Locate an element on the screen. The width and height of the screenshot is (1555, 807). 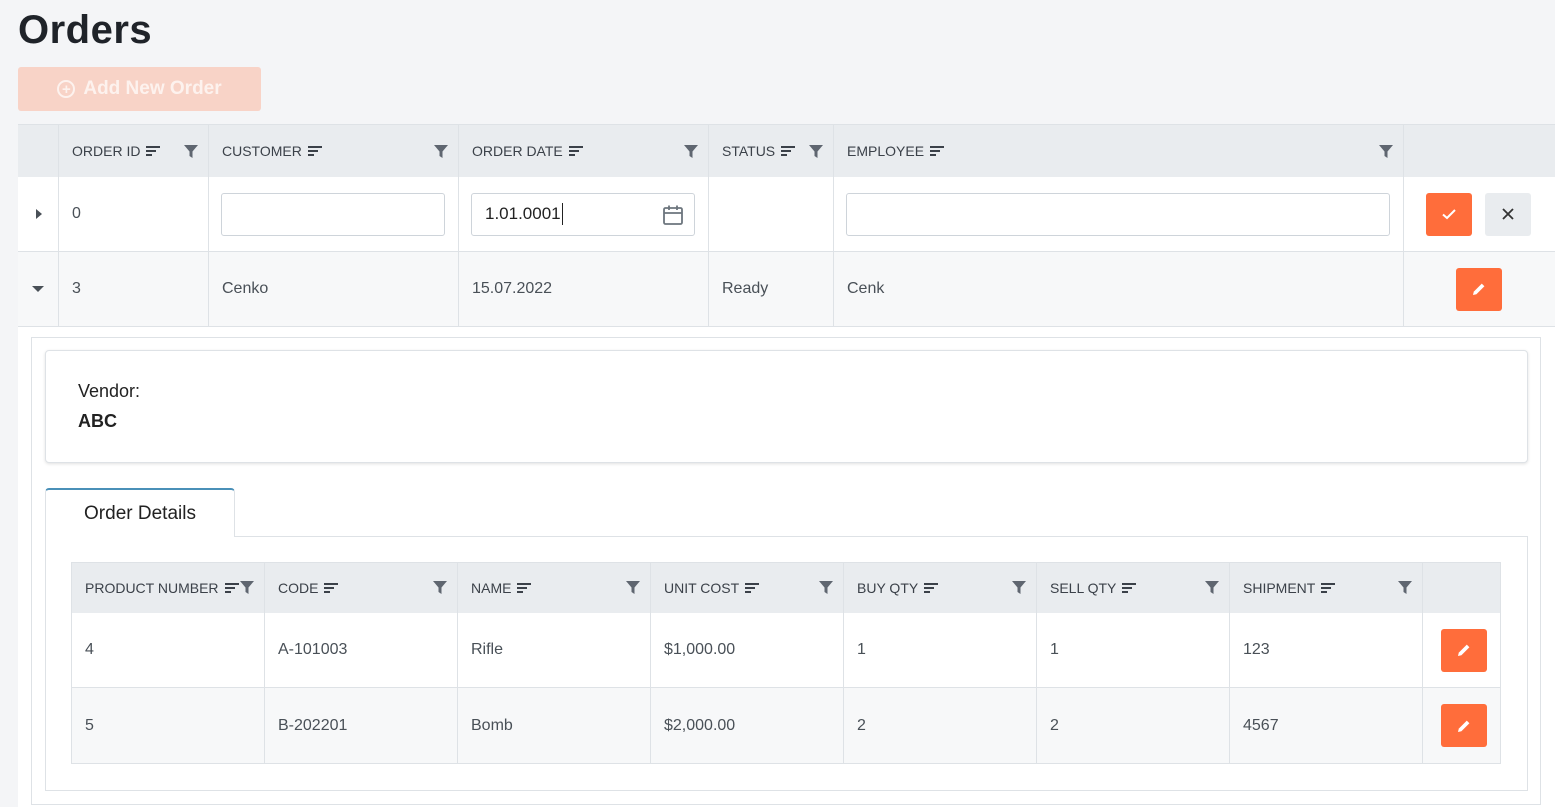
calendar-icon is located at coordinates (673, 215).